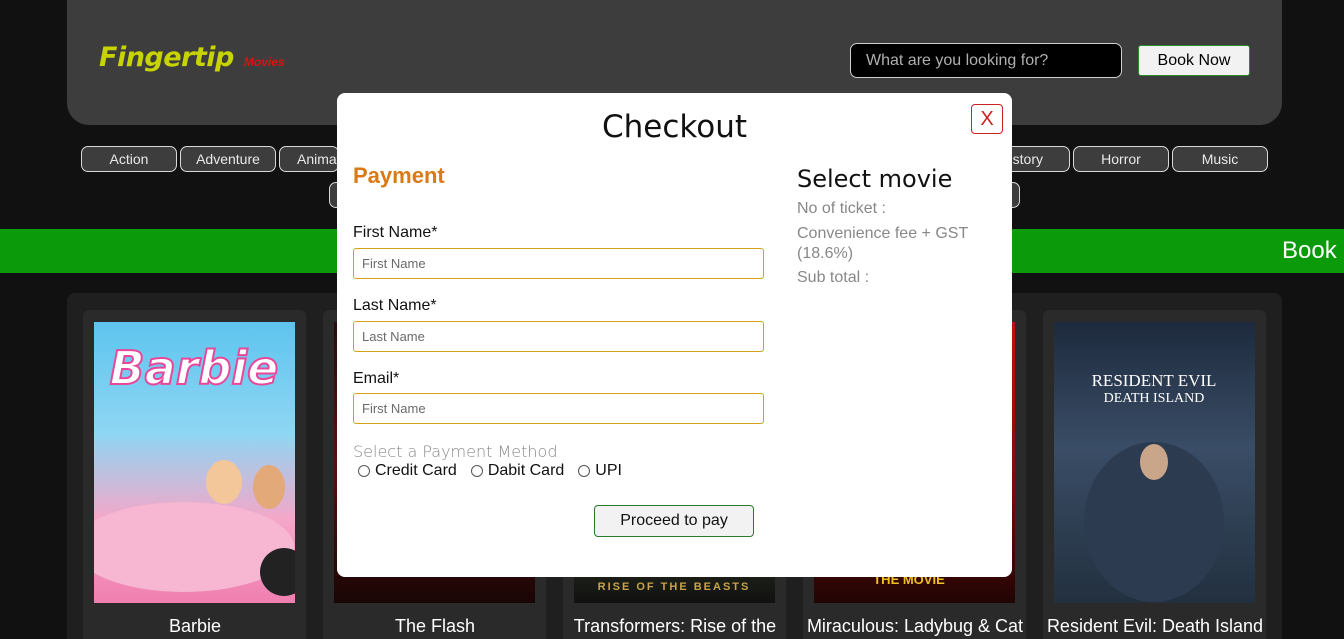 The image size is (1344, 639). I want to click on poster-transformers-caption: RISE OF THE BEASTS, so click(674, 587).